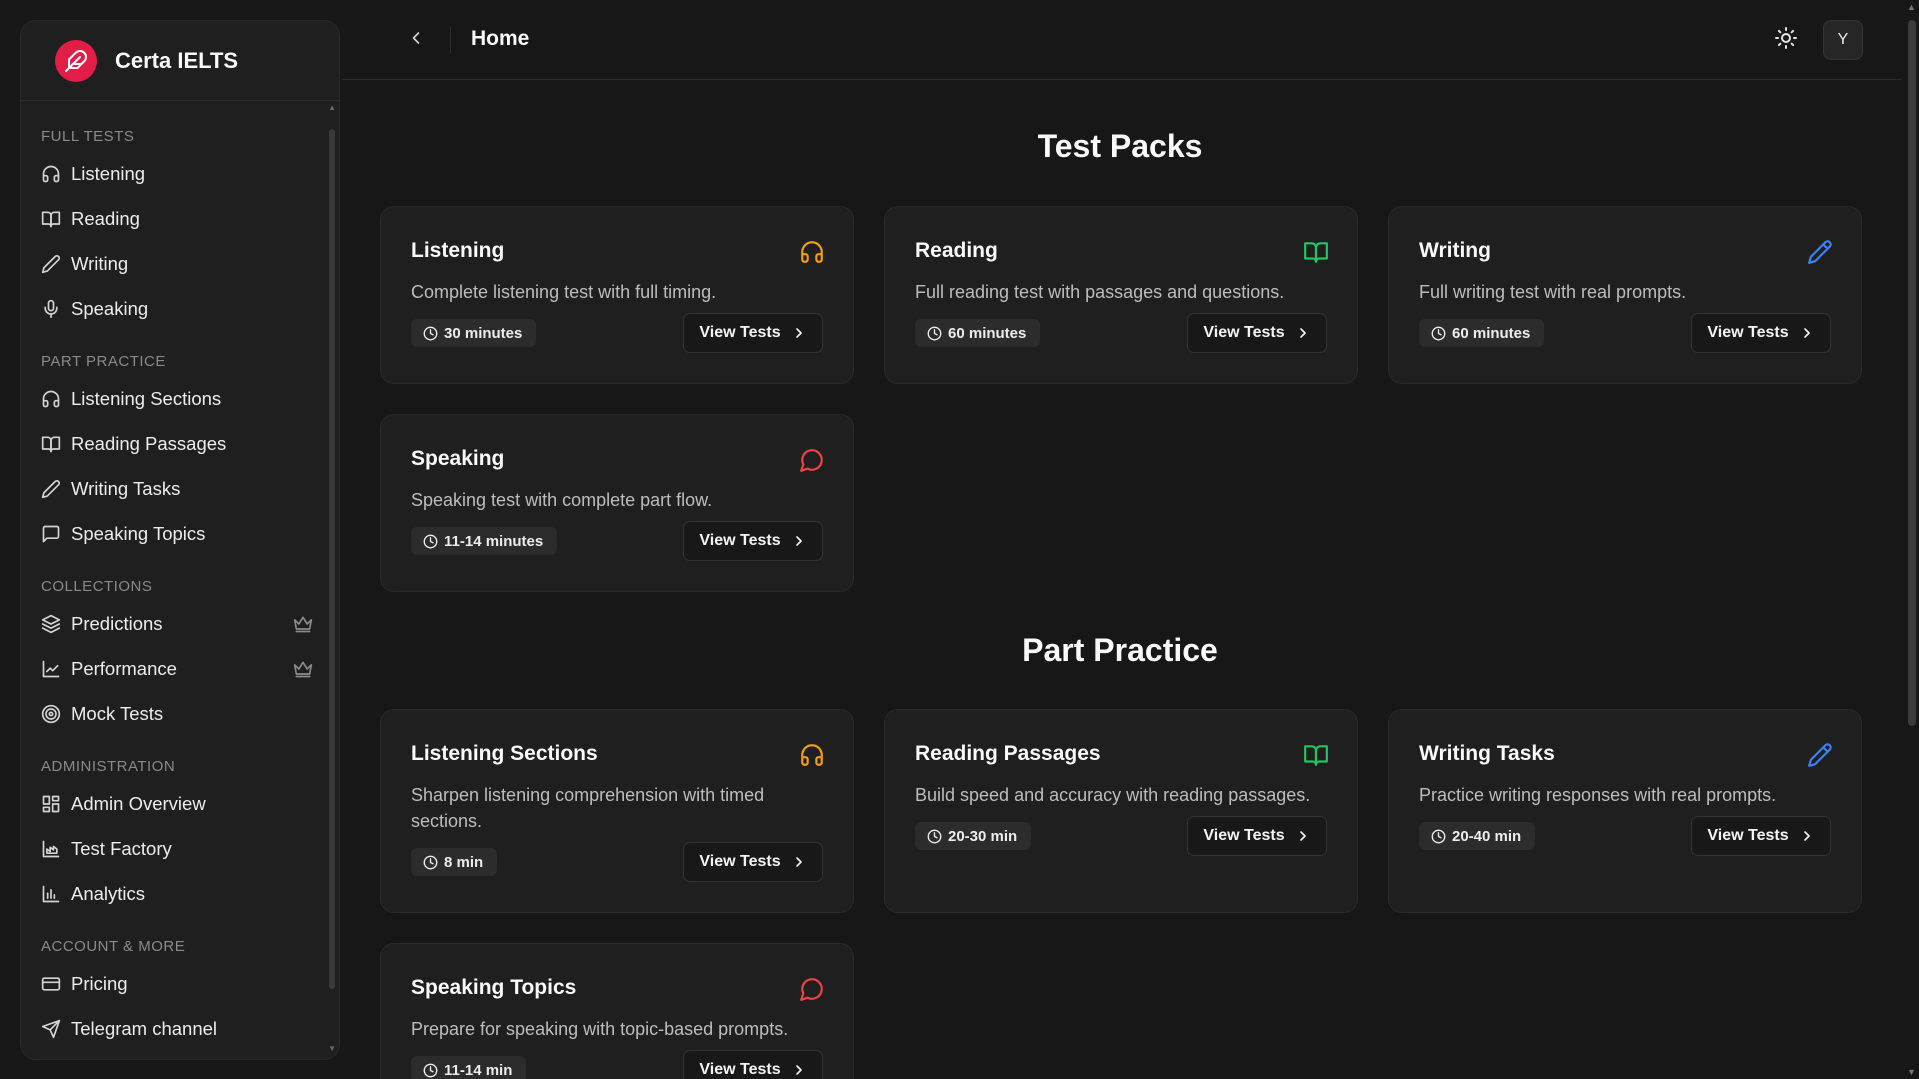 Image resolution: width=1919 pixels, height=1079 pixels. Describe the element at coordinates (149, 443) in the screenshot. I see `sidebar-item-label: Reading Passages` at that location.